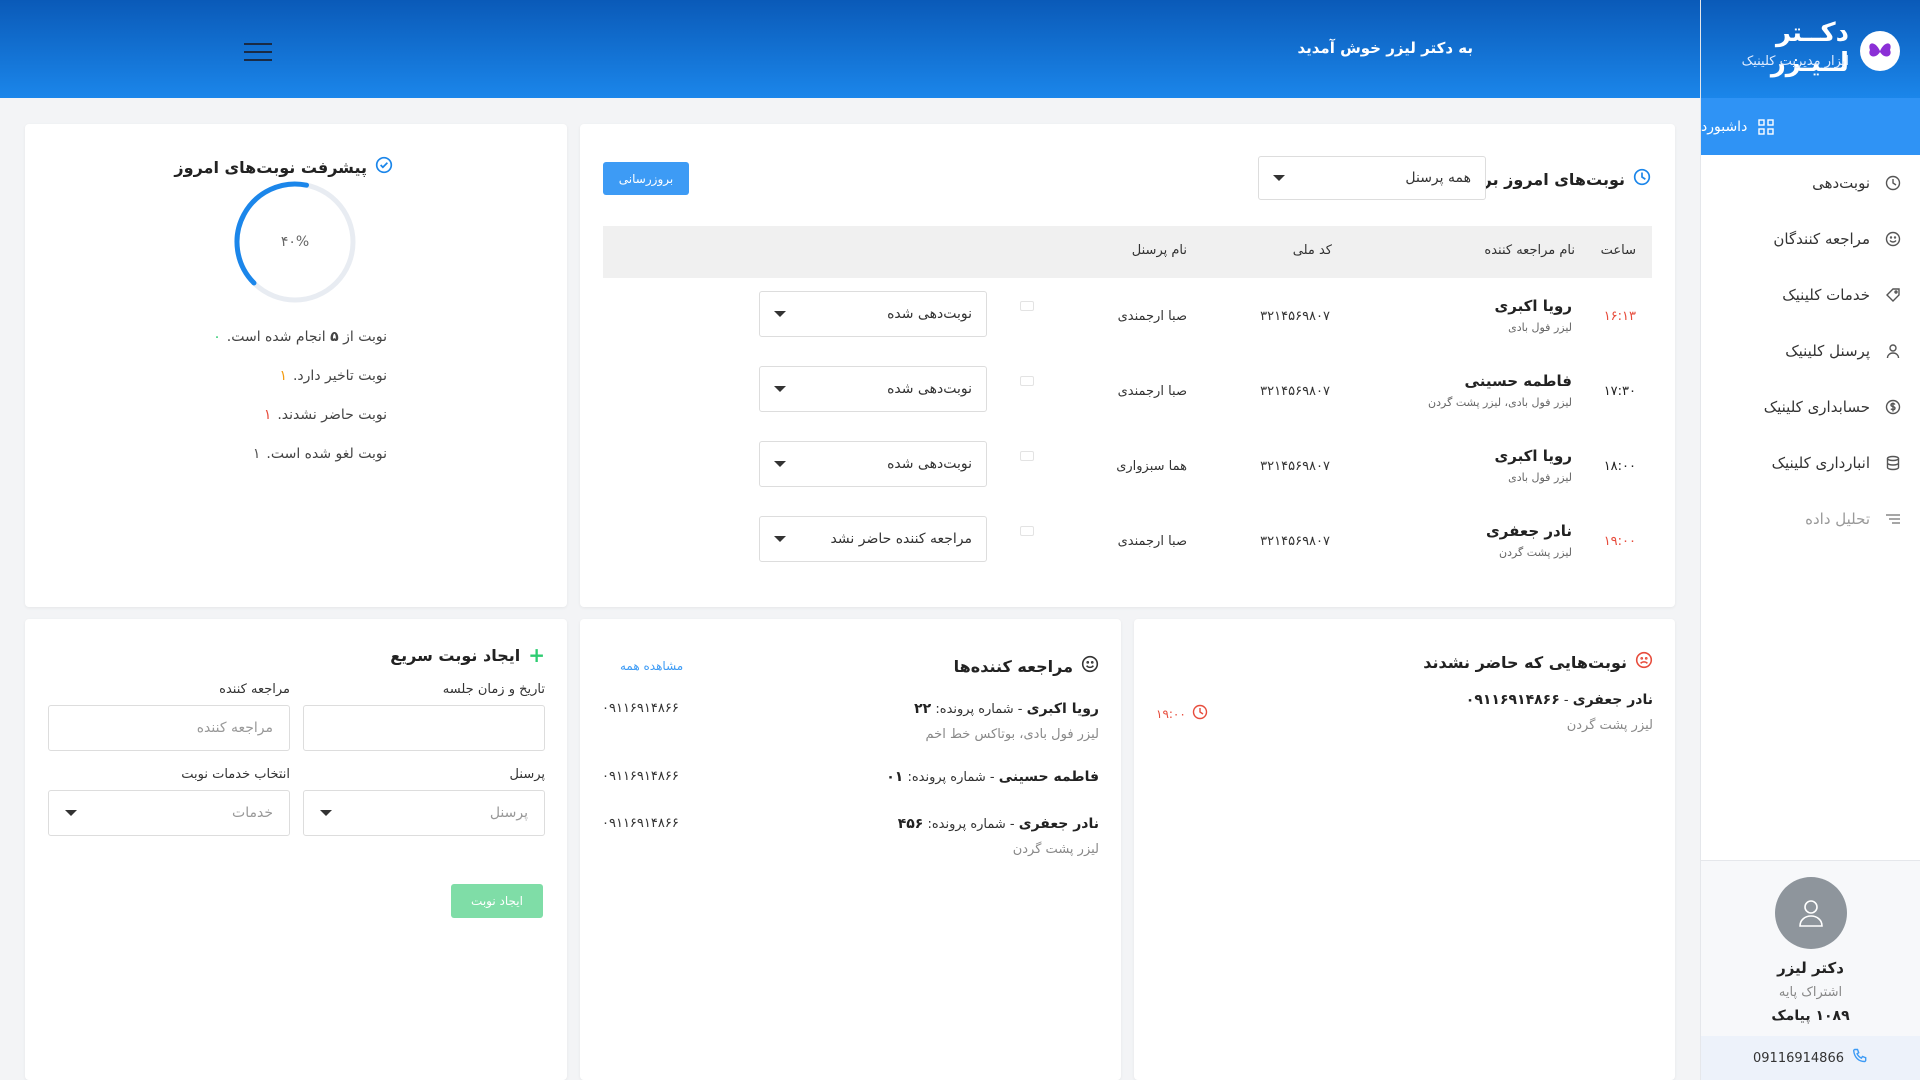 The height and width of the screenshot is (1080, 1920). I want to click on file-number: ۴۵۶, so click(910, 824).